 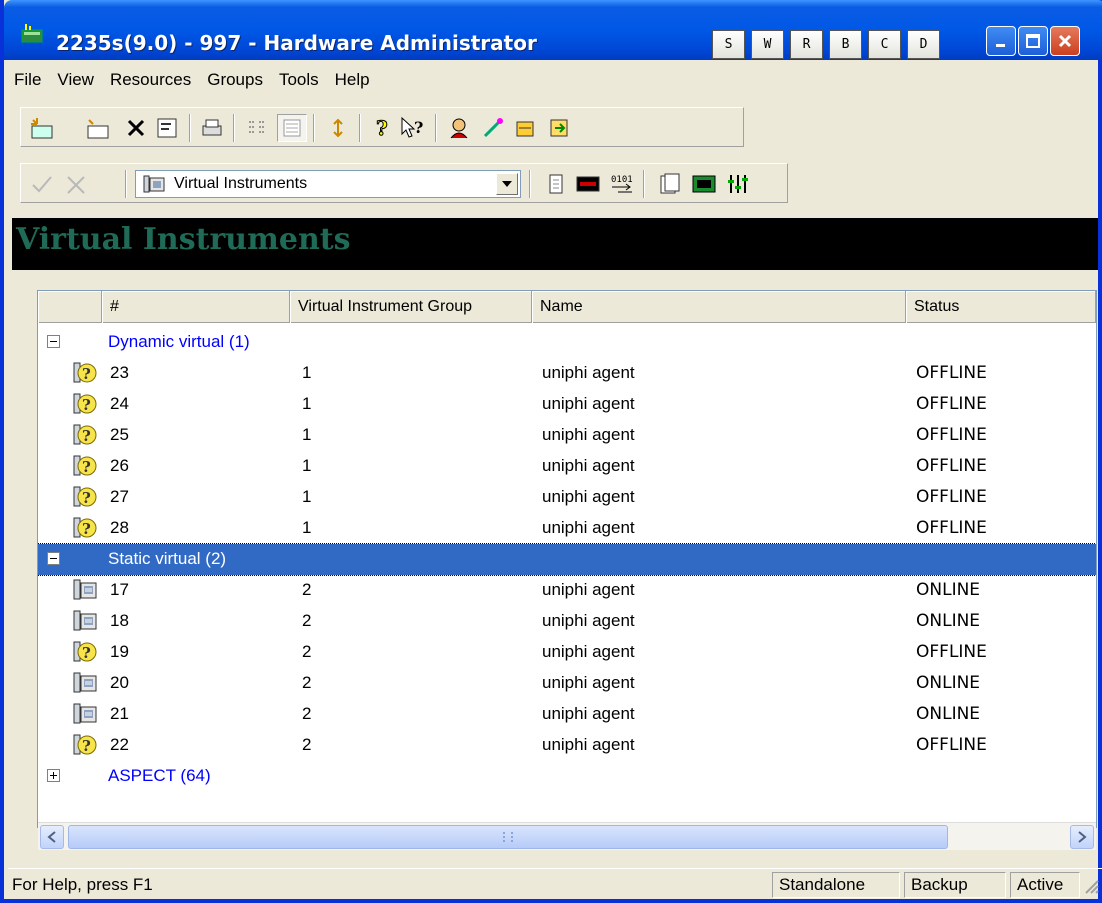 I want to click on table-row: ? 26 1 uniphi agent OFFLINE, so click(x=567, y=466).